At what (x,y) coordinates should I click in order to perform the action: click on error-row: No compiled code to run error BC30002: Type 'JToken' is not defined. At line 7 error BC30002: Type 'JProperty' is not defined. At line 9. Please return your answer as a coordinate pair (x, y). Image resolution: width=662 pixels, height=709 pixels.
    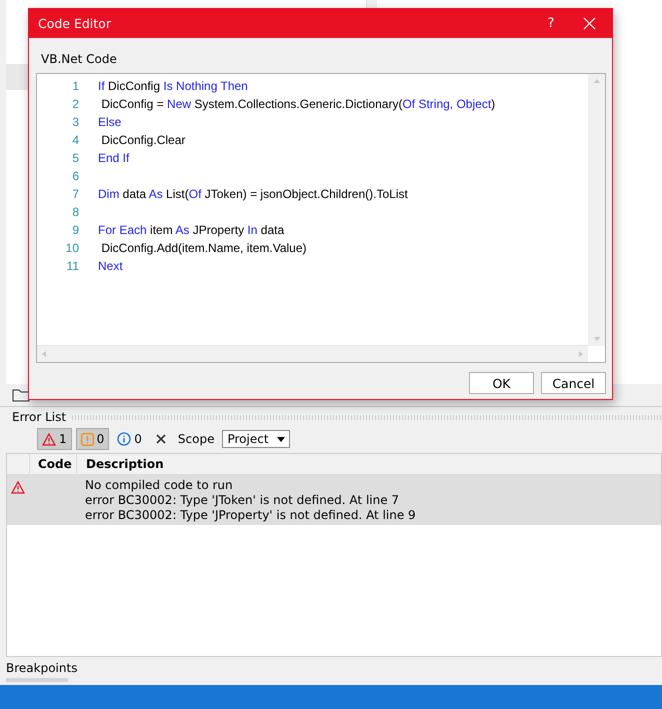
    Looking at the image, I should click on (334, 500).